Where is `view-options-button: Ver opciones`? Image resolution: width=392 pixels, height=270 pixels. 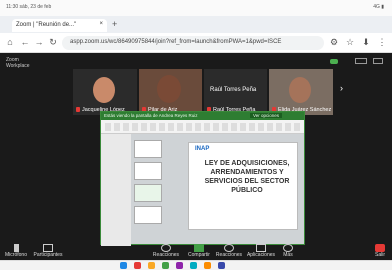
view-options-button: Ver opciones is located at coordinates (265, 115).